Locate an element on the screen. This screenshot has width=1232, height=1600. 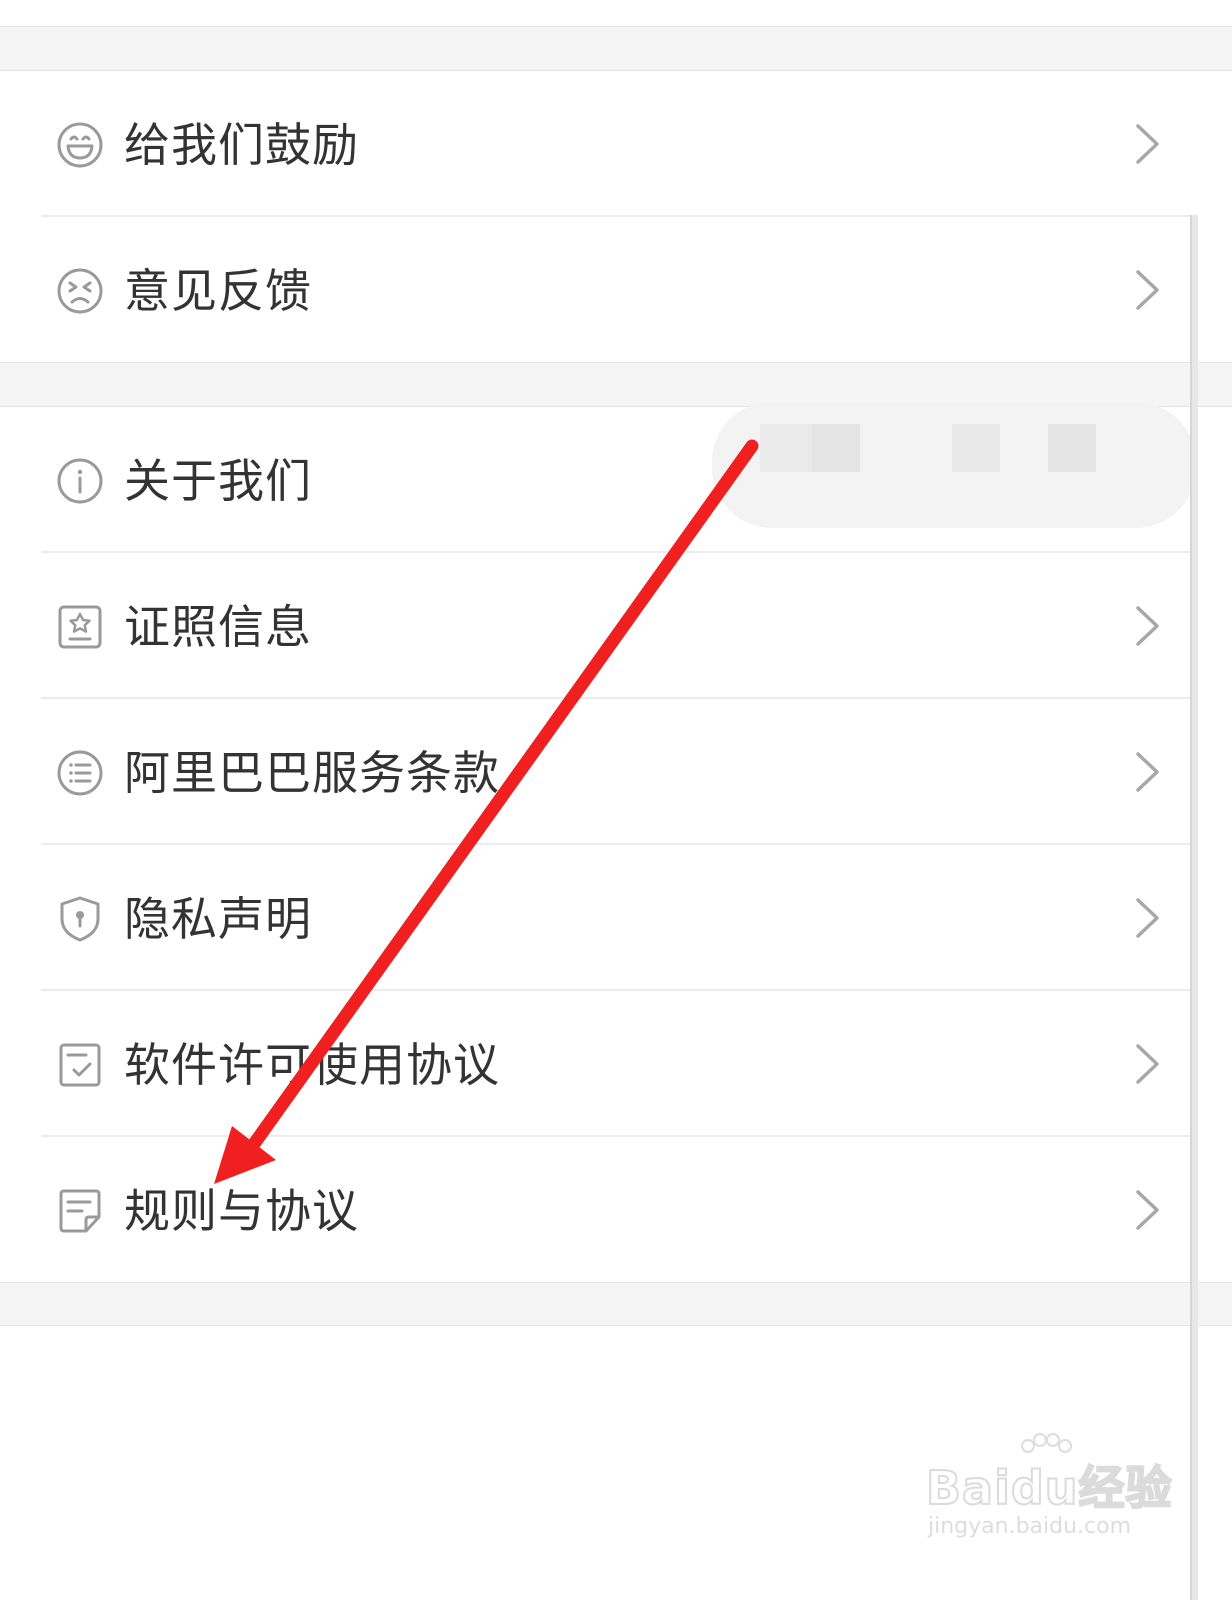
menu-item-alibaba-terms: 阿里巴巴服务条款 is located at coordinates (605, 772).